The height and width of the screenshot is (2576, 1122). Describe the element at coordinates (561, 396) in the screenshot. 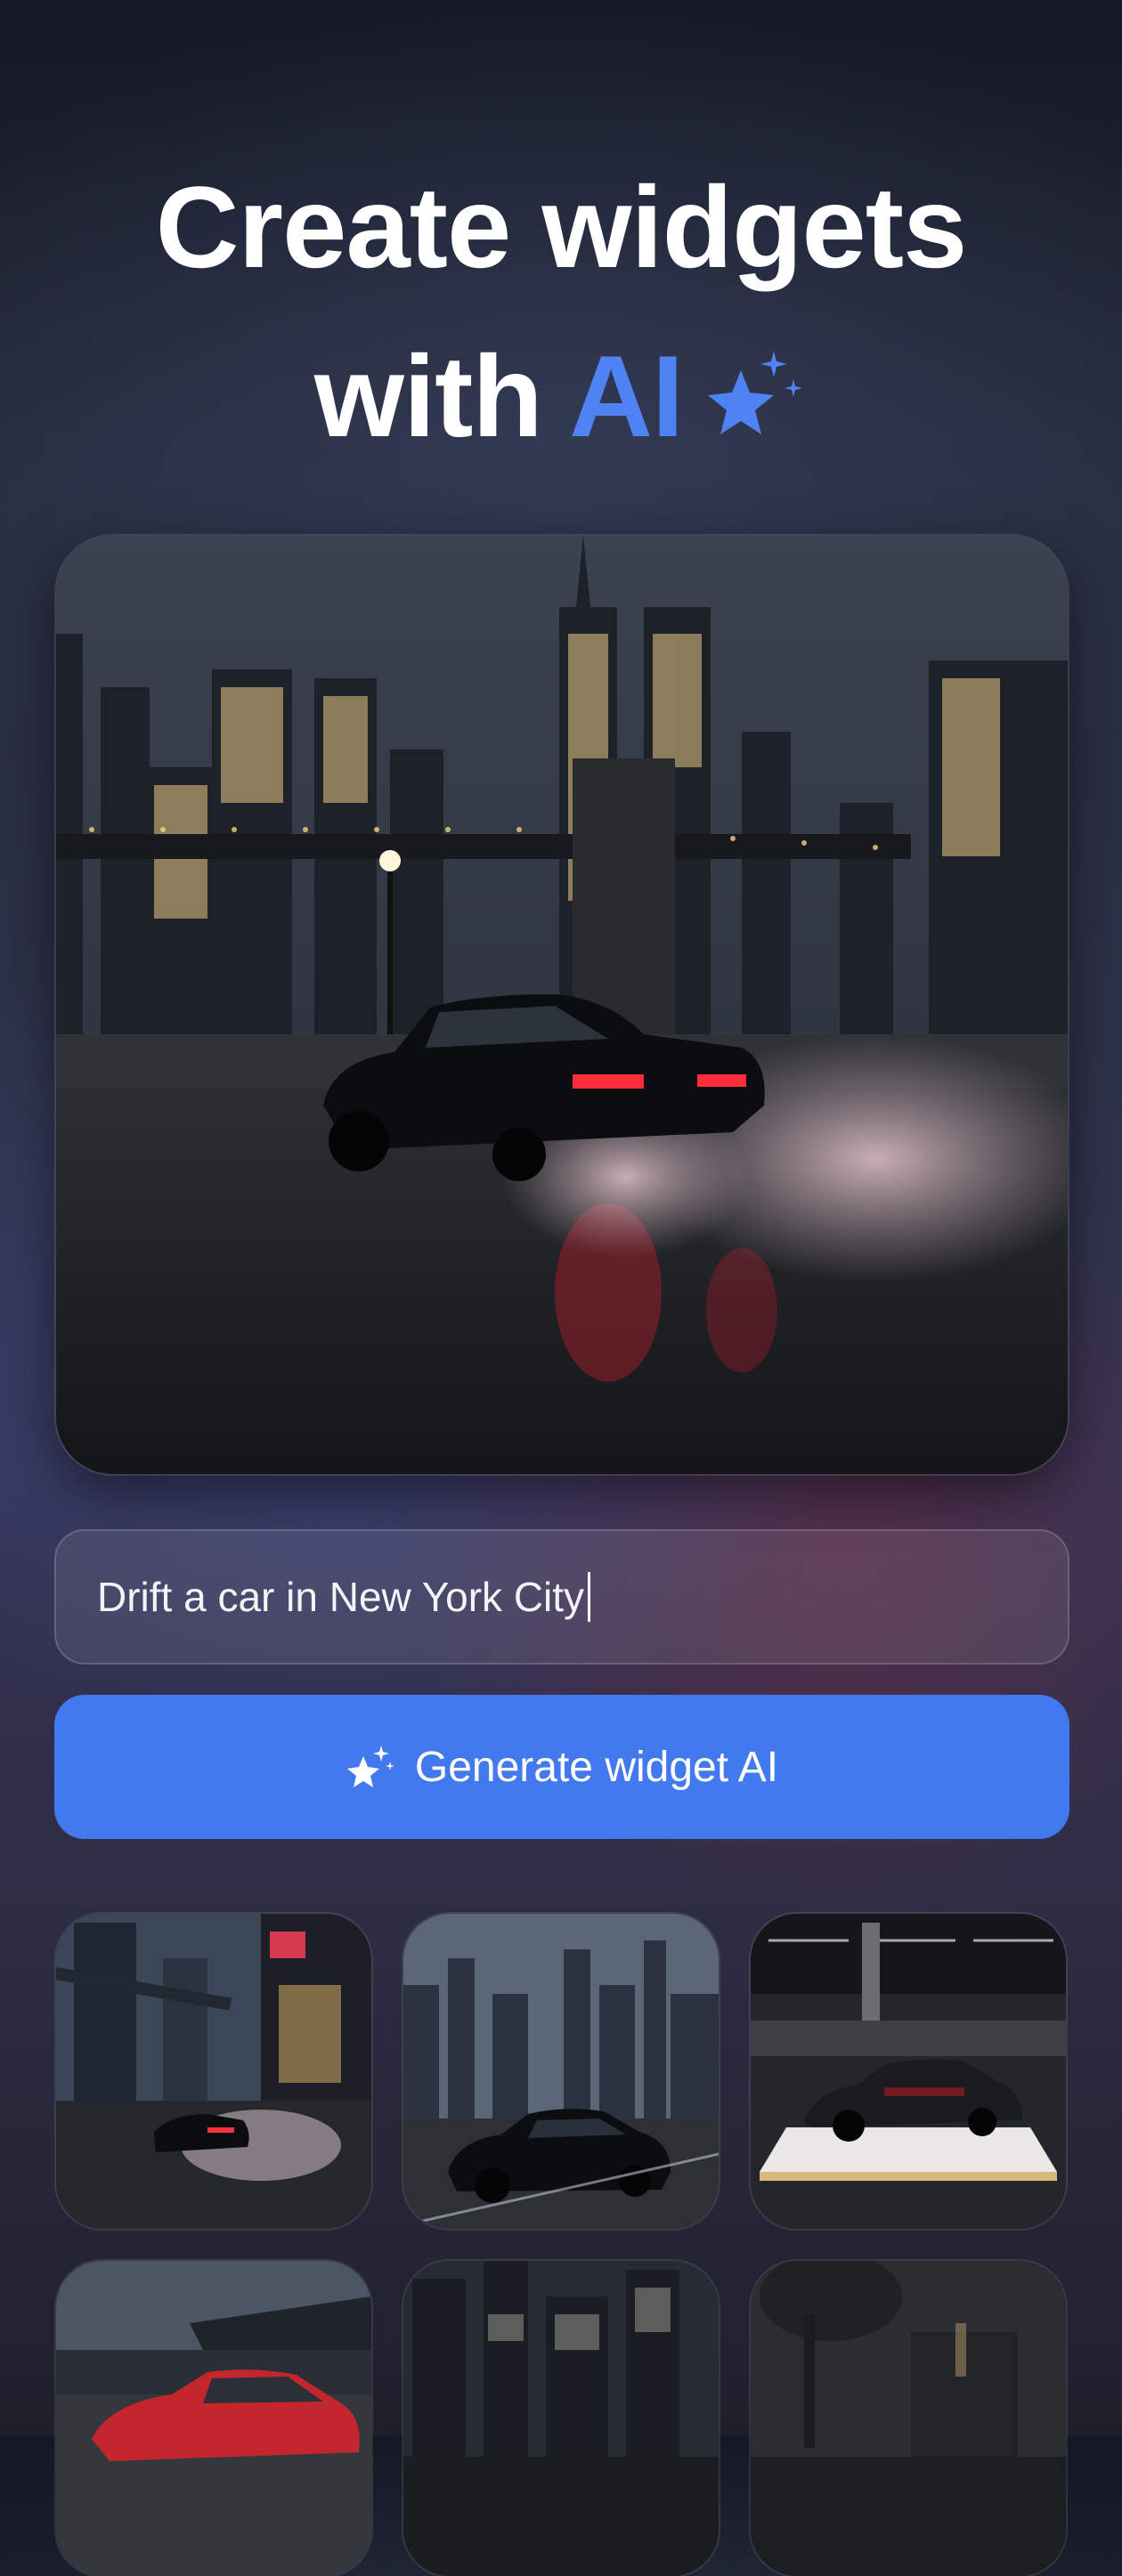

I see `hero-title-line-2: with AI` at that location.